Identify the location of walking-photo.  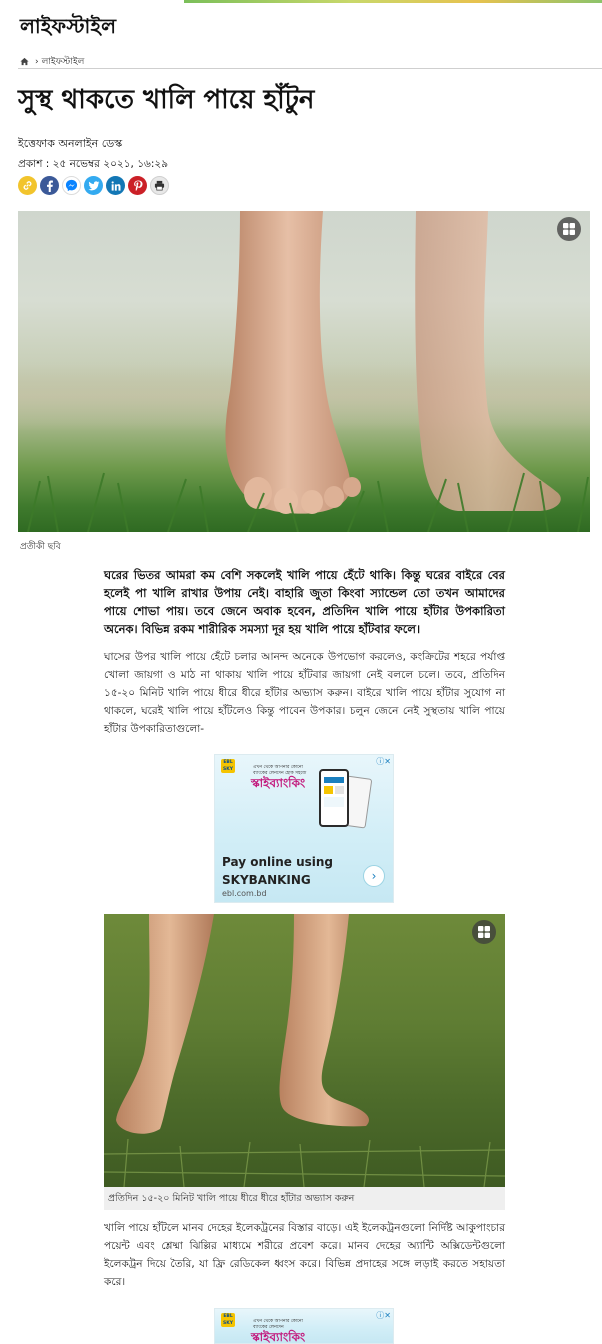
(304, 1050).